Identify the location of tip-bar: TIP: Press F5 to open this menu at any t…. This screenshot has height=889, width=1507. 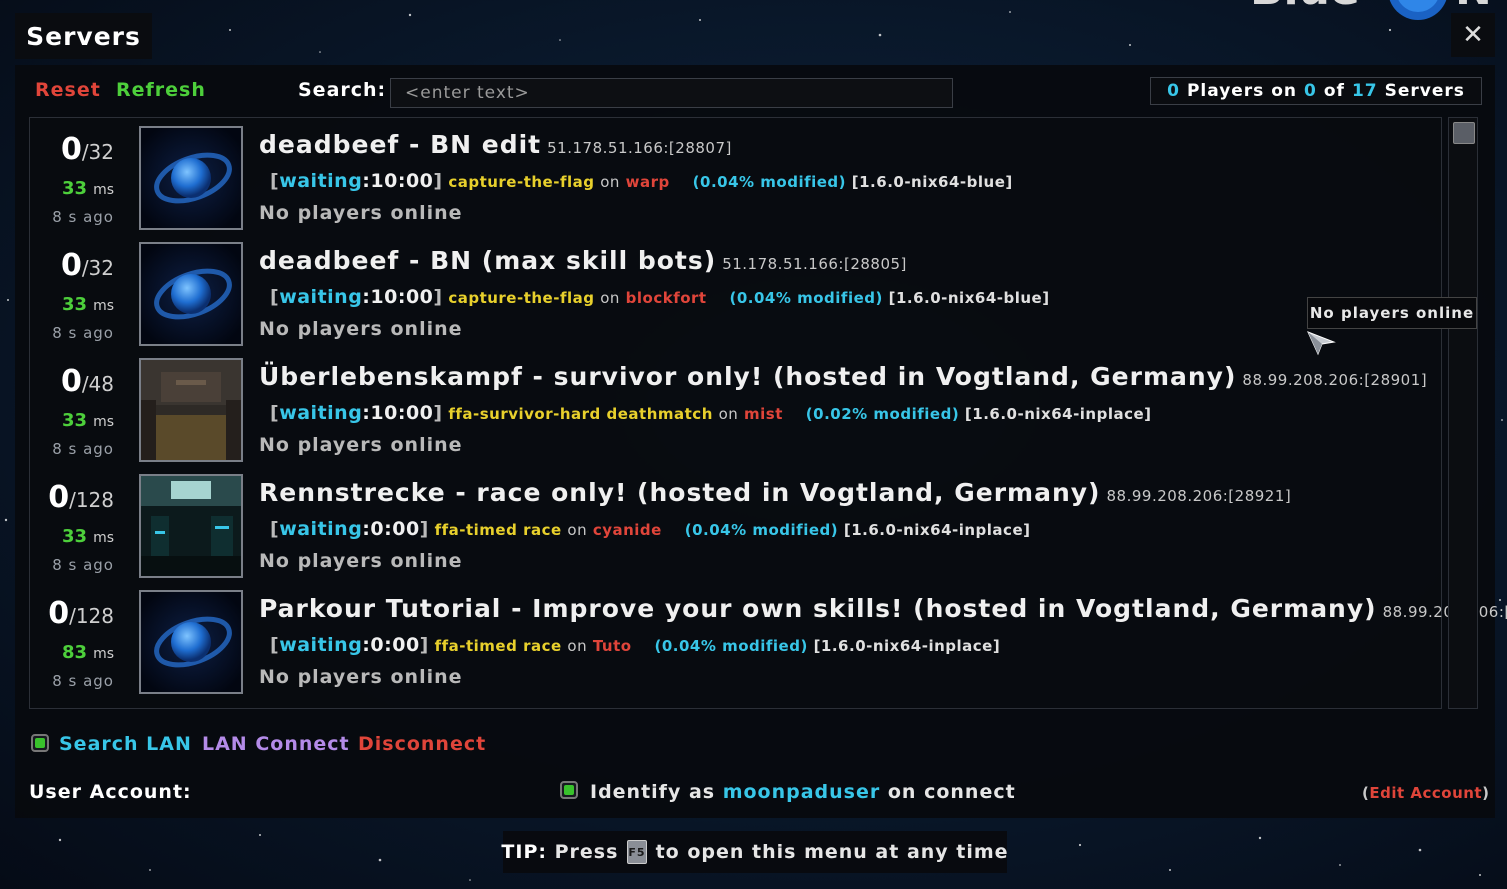
(755, 852).